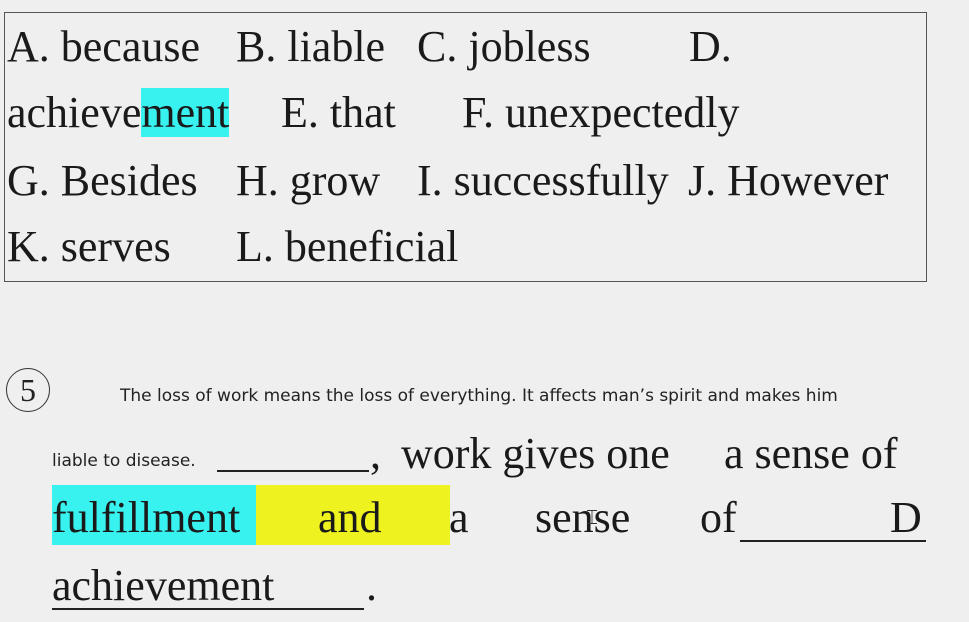 This screenshot has width=969, height=622. I want to click on option-d-word-part1: achieve, so click(74, 112).